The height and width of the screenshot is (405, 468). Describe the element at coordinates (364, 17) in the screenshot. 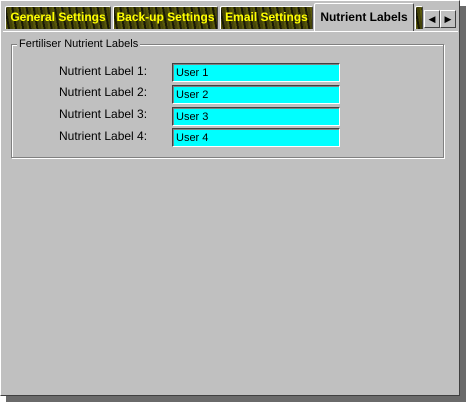

I see `tab-nutrient-labels: Nutrient Labels` at that location.